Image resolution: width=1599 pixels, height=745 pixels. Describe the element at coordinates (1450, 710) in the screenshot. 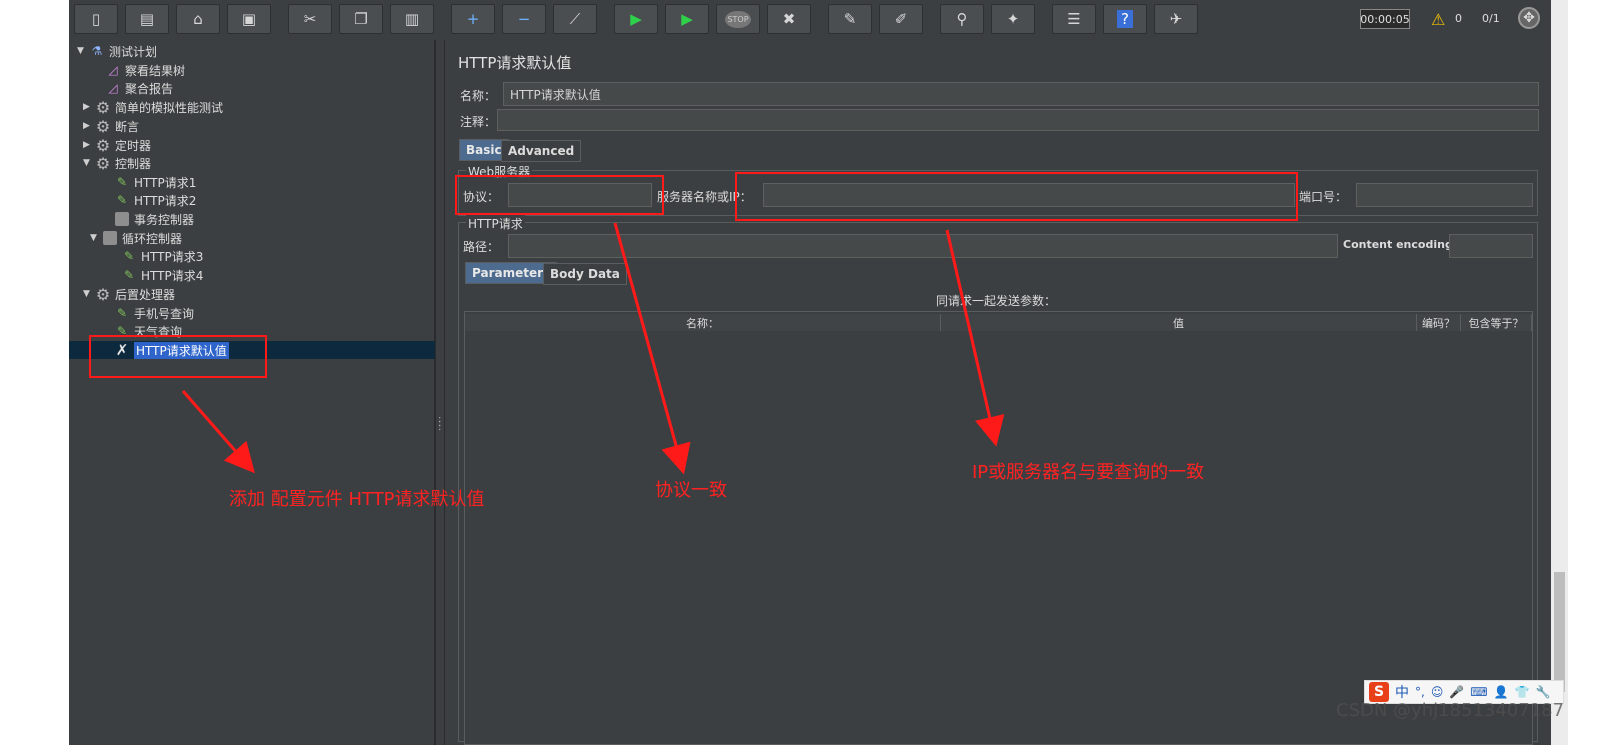

I see `watermark: CSDN @yhj18513407187` at that location.